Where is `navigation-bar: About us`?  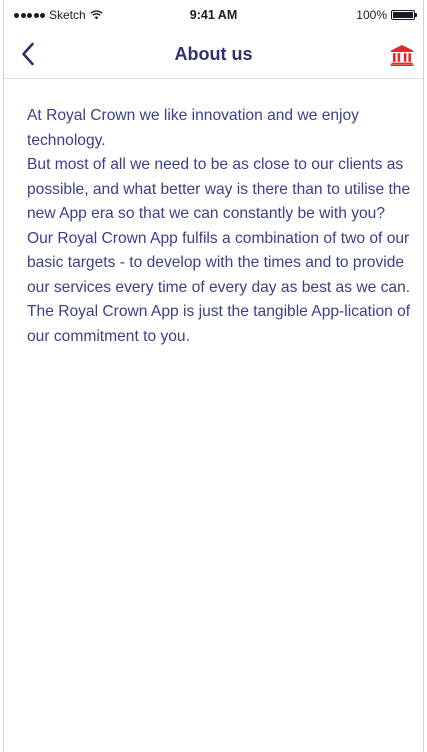
navigation-bar: About us is located at coordinates (213, 54).